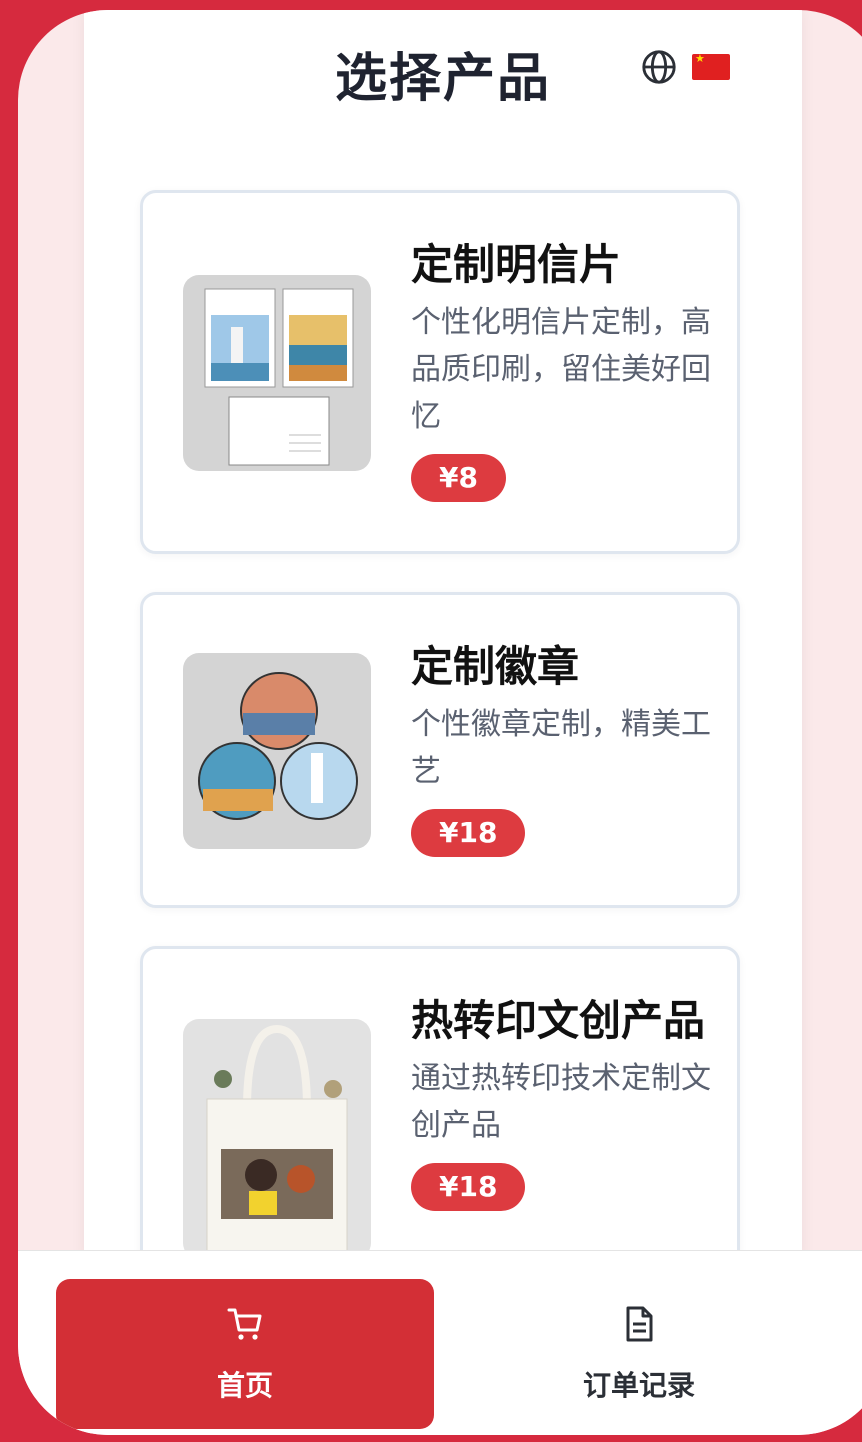 The height and width of the screenshot is (1442, 862). I want to click on tab-home-label: 首页, so click(244, 1385).